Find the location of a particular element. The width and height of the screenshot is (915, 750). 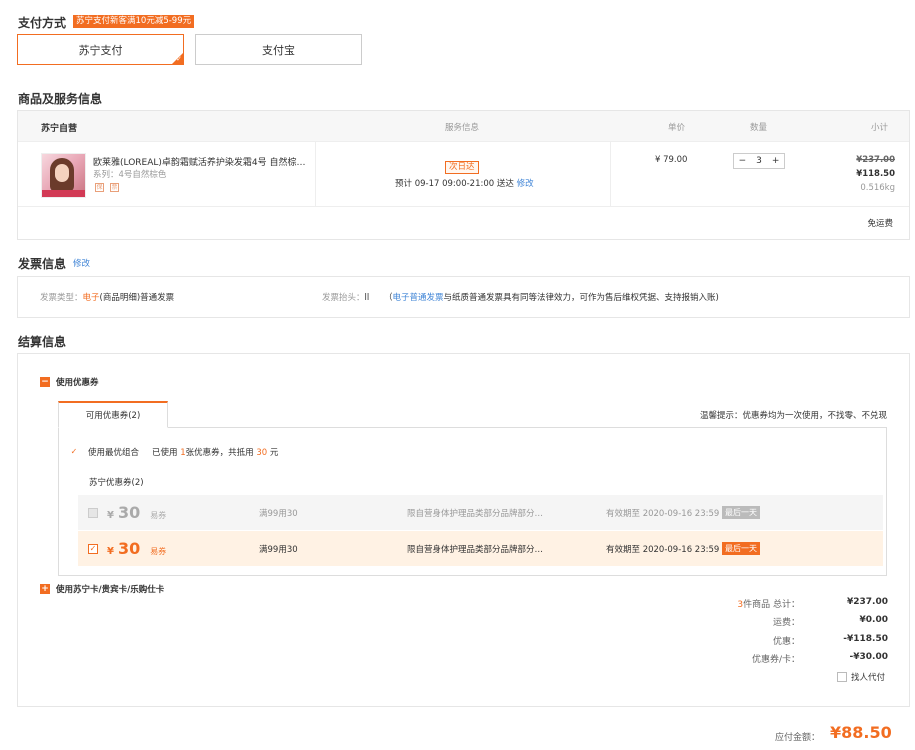

invoice-modify-link: 修改 is located at coordinates (81, 263).